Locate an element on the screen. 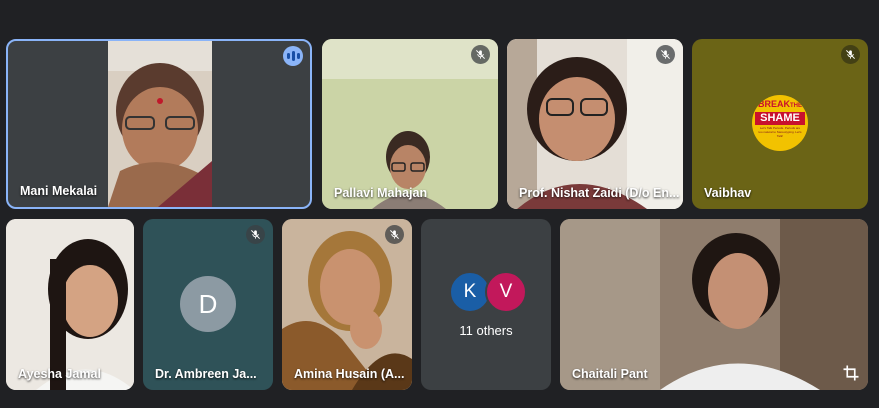 The height and width of the screenshot is (408, 879). avatar: D is located at coordinates (208, 304).